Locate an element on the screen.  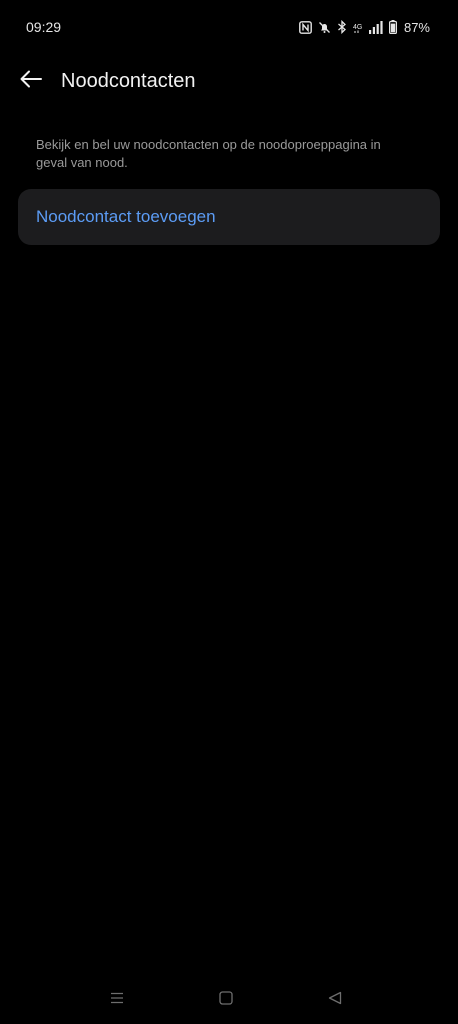
home-button is located at coordinates (226, 1000).